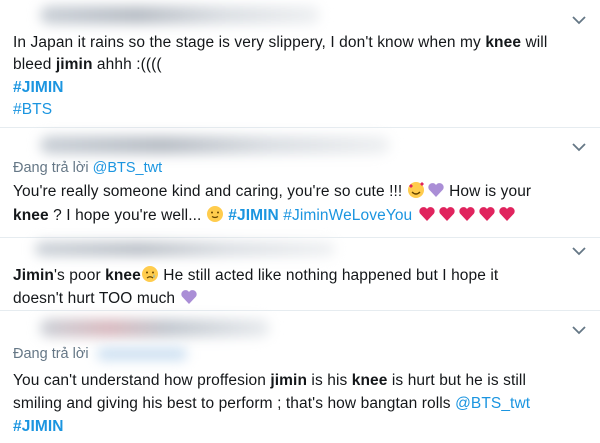  What do you see at coordinates (32, 110) in the screenshot?
I see `hashtag-link: #BTS` at bounding box center [32, 110].